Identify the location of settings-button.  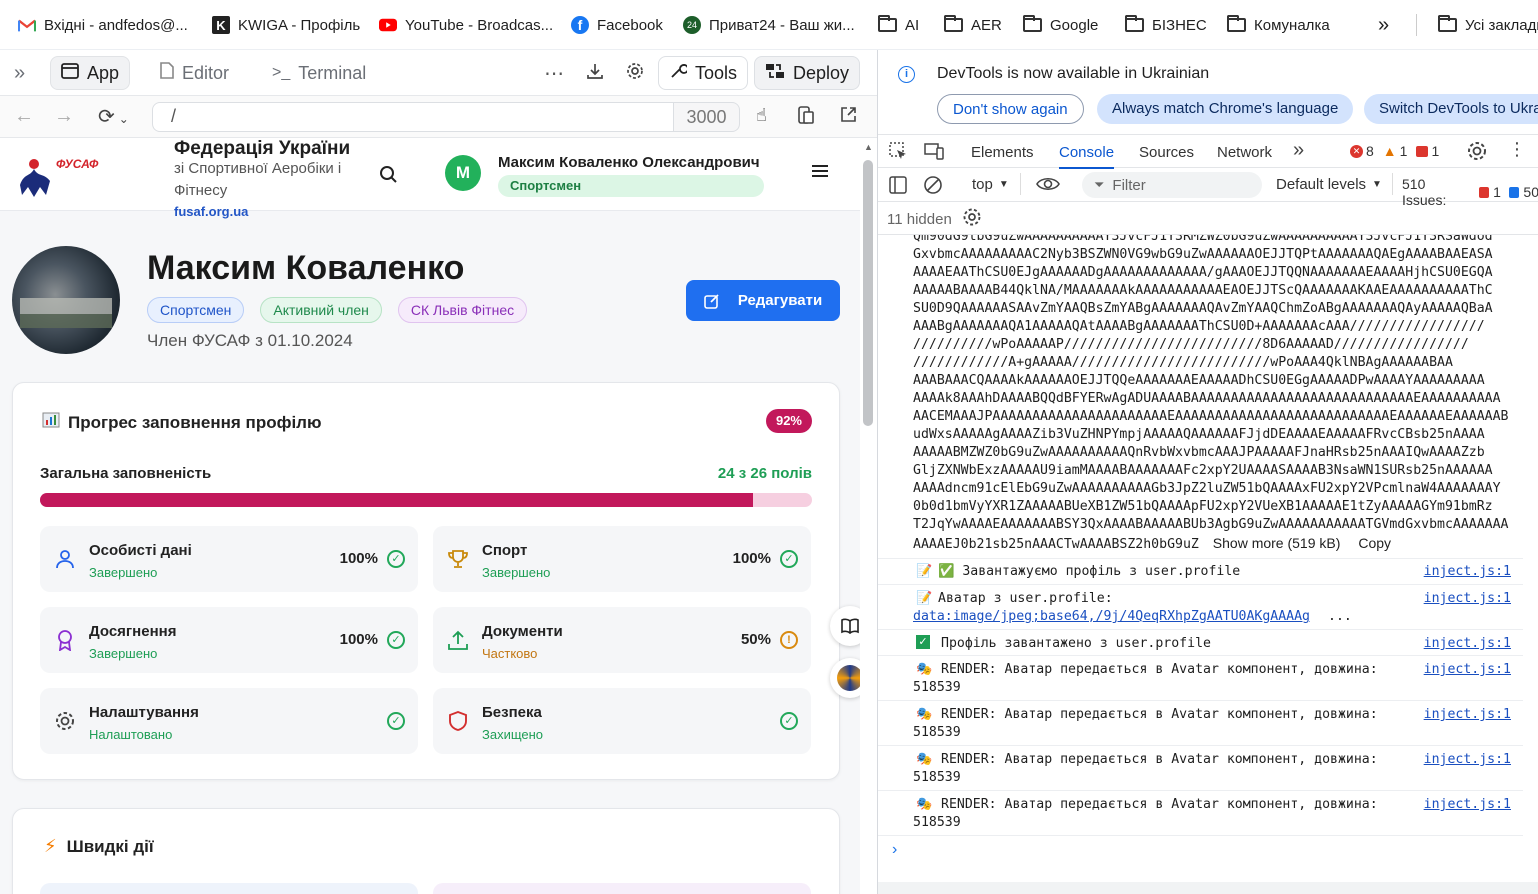
(635, 73).